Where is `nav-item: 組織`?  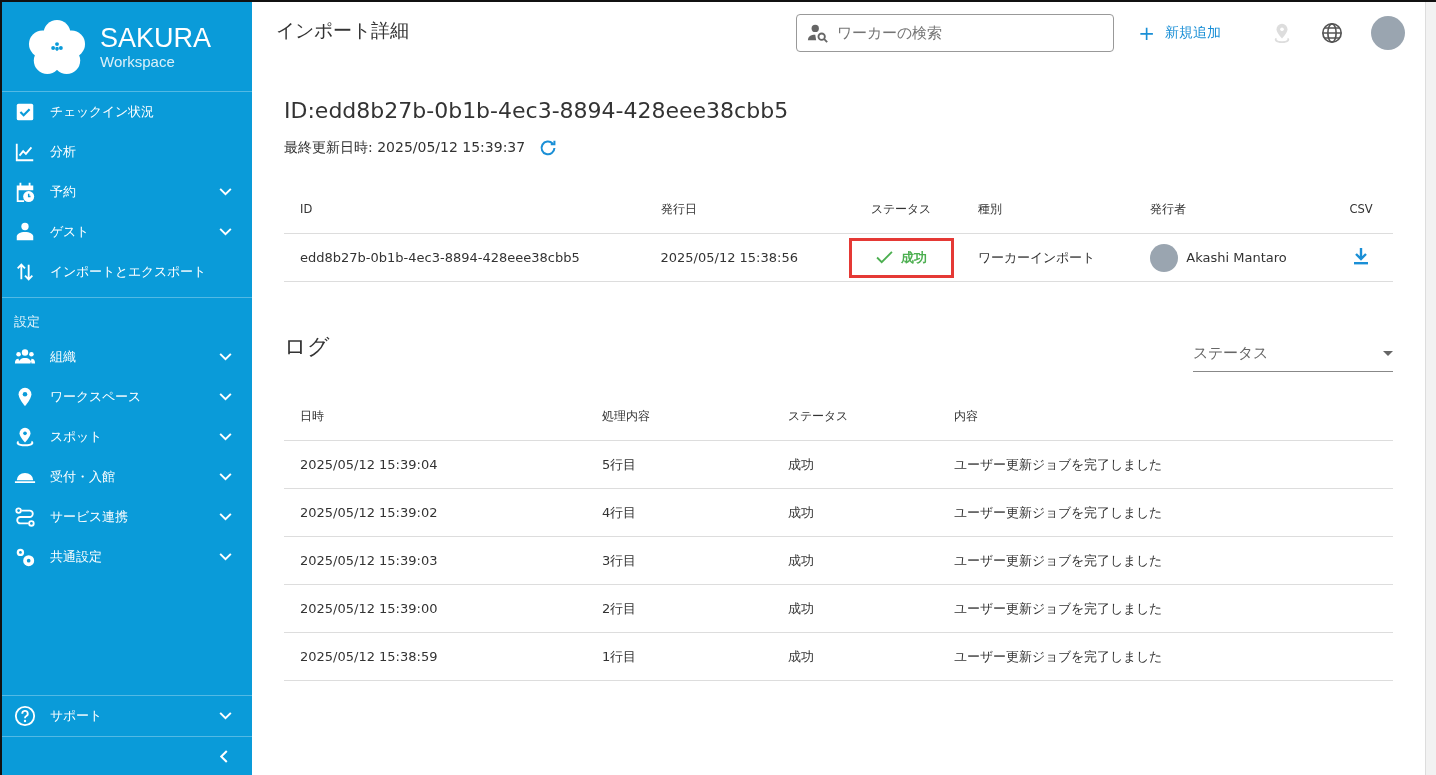 nav-item: 組織 is located at coordinates (127, 357).